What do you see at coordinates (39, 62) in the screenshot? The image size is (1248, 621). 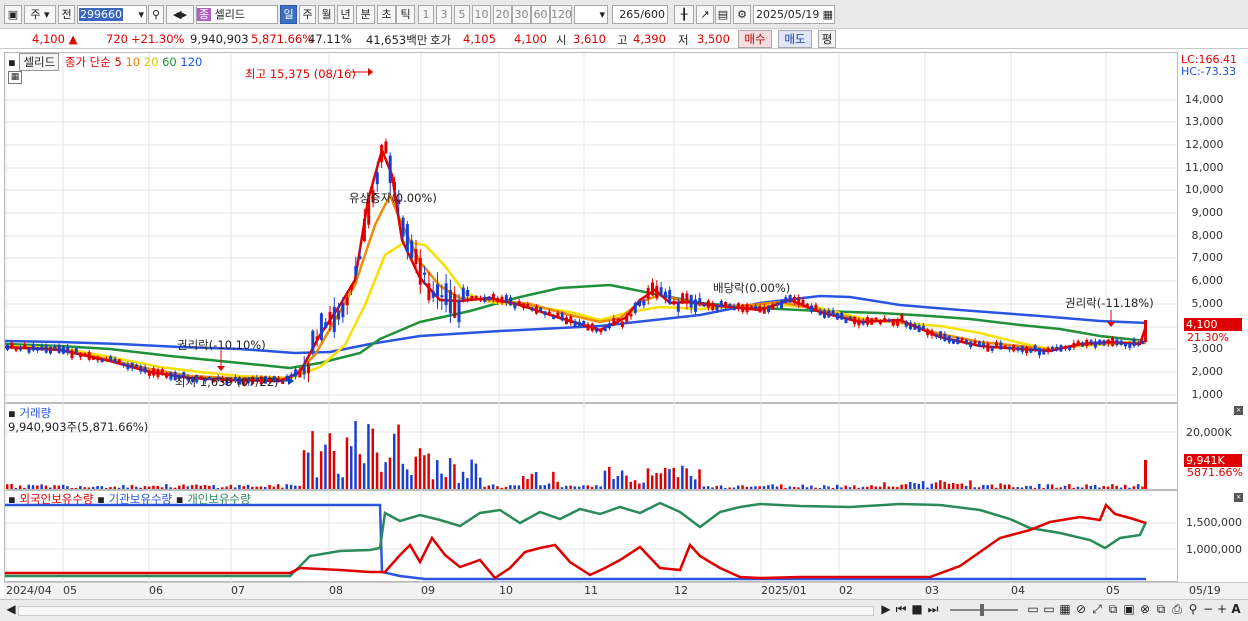 I see `stock-name-box: 셀리드` at bounding box center [39, 62].